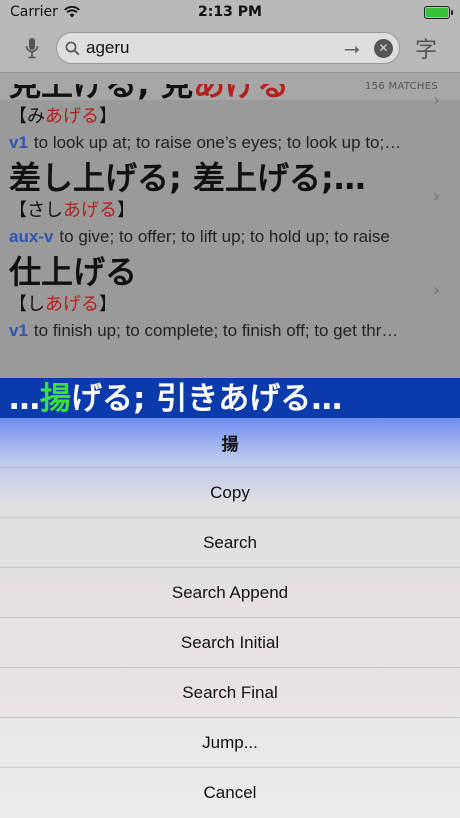 Image resolution: width=460 pixels, height=818 pixels. What do you see at coordinates (438, 12) in the screenshot?
I see `battery-icon` at bounding box center [438, 12].